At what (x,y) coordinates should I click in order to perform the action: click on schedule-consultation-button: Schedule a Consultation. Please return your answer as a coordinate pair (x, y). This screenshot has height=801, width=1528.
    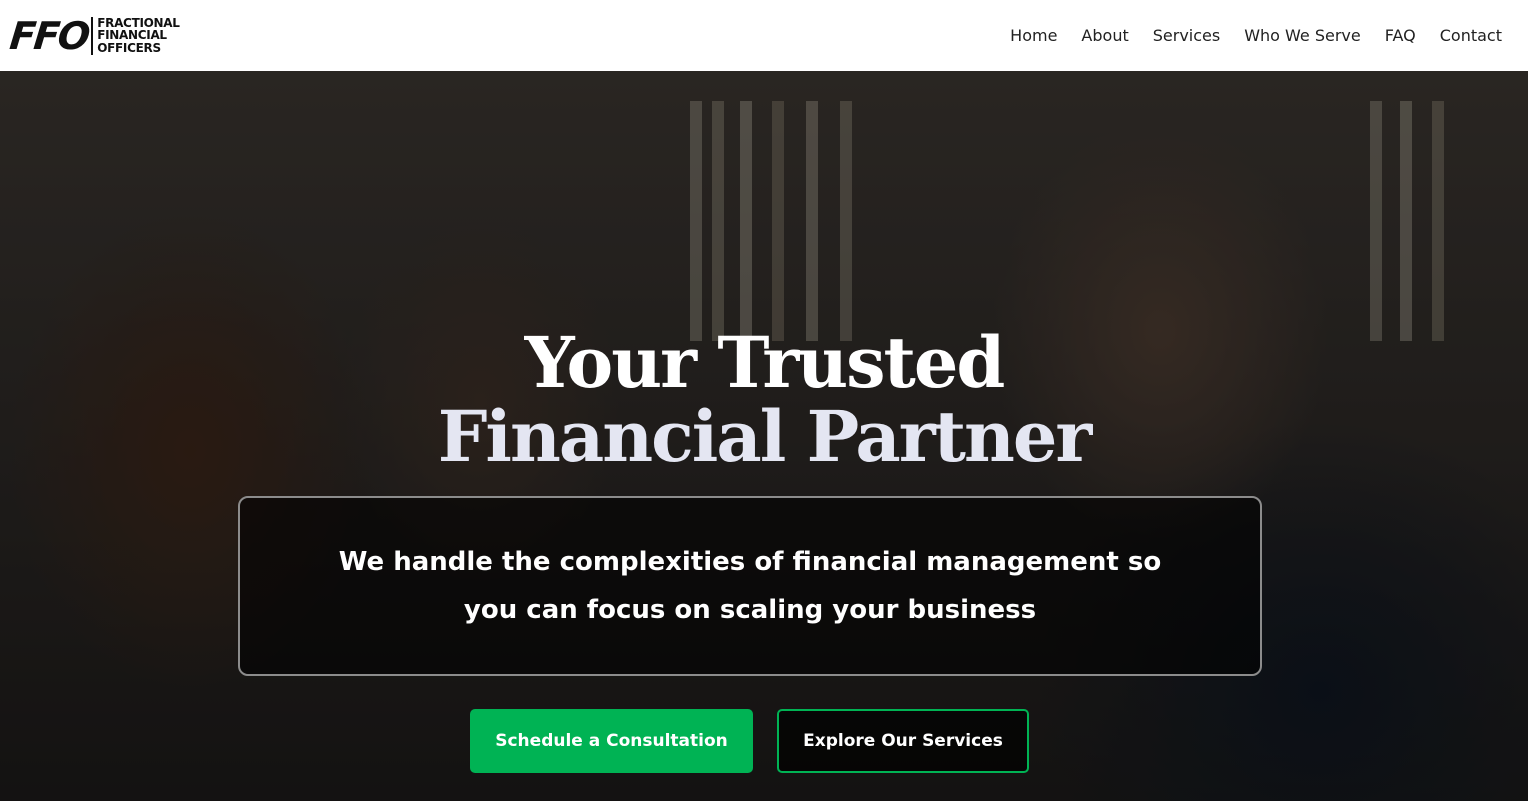
    Looking at the image, I should click on (611, 741).